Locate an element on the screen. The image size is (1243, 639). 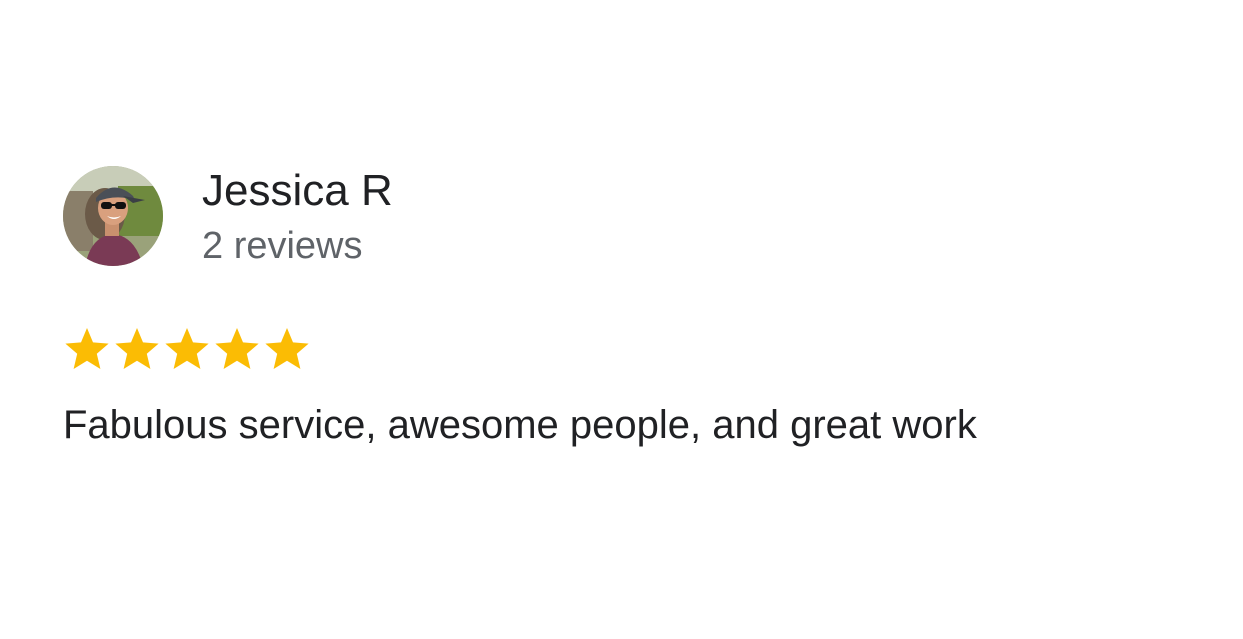
star-rating is located at coordinates (187, 348).